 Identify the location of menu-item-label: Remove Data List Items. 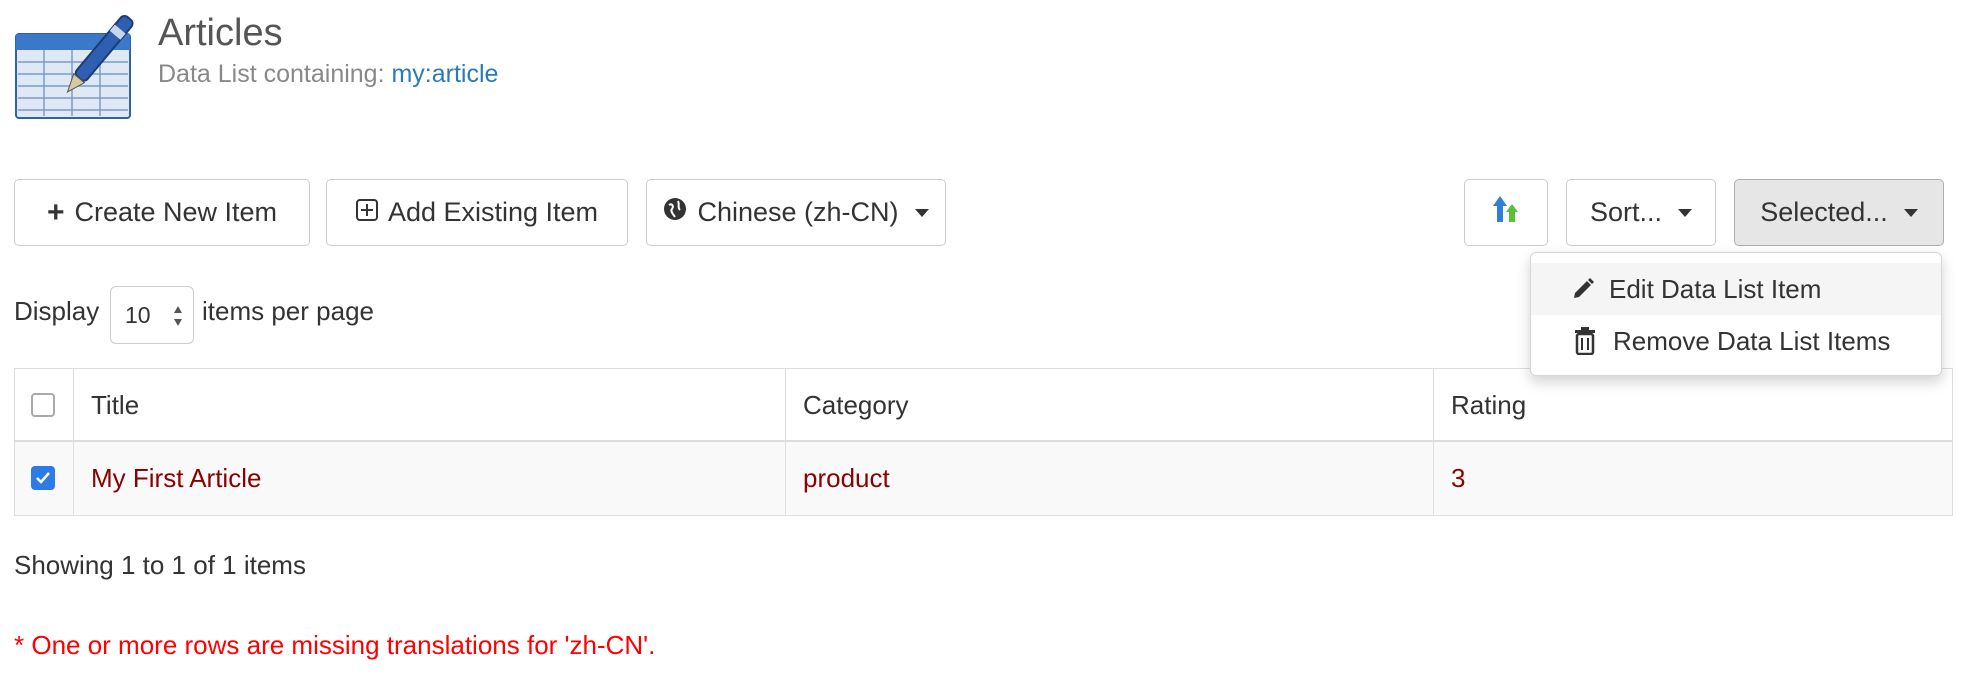
(1752, 340).